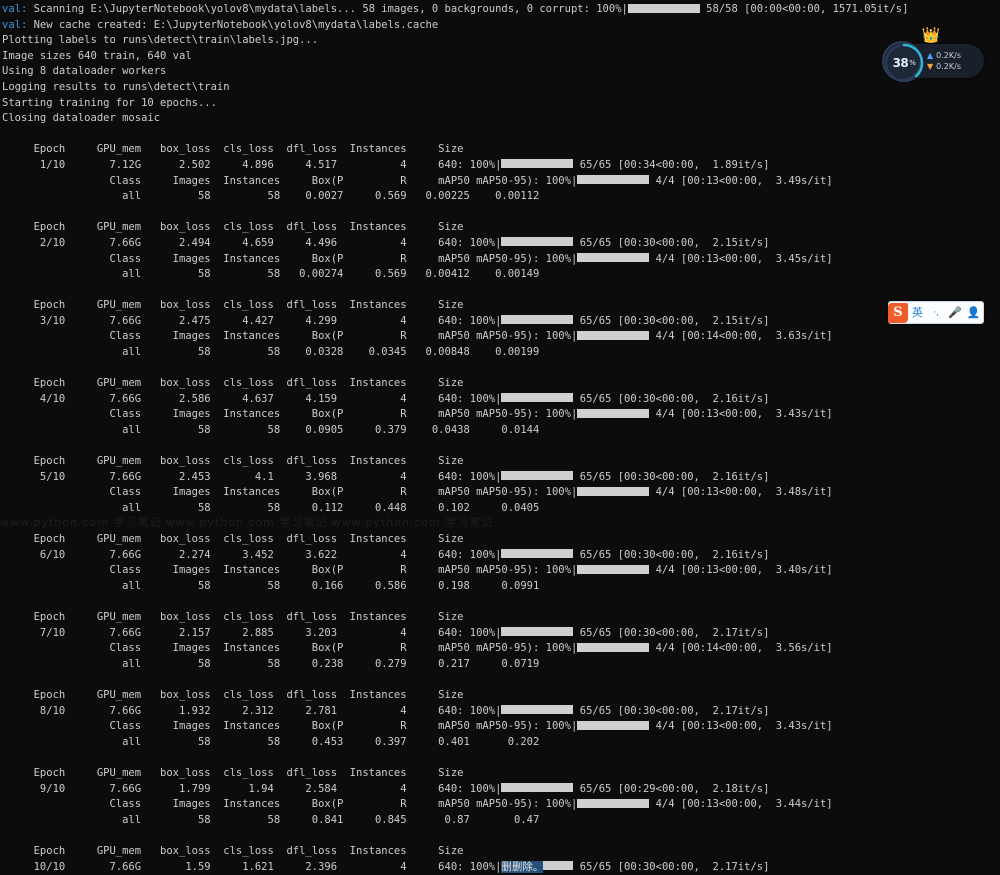 The width and height of the screenshot is (1000, 875). Describe the element at coordinates (501, 197) in the screenshot. I see `val-metrics-0: all 58 58 0.0027 0.569 0.00225 0.00112` at that location.